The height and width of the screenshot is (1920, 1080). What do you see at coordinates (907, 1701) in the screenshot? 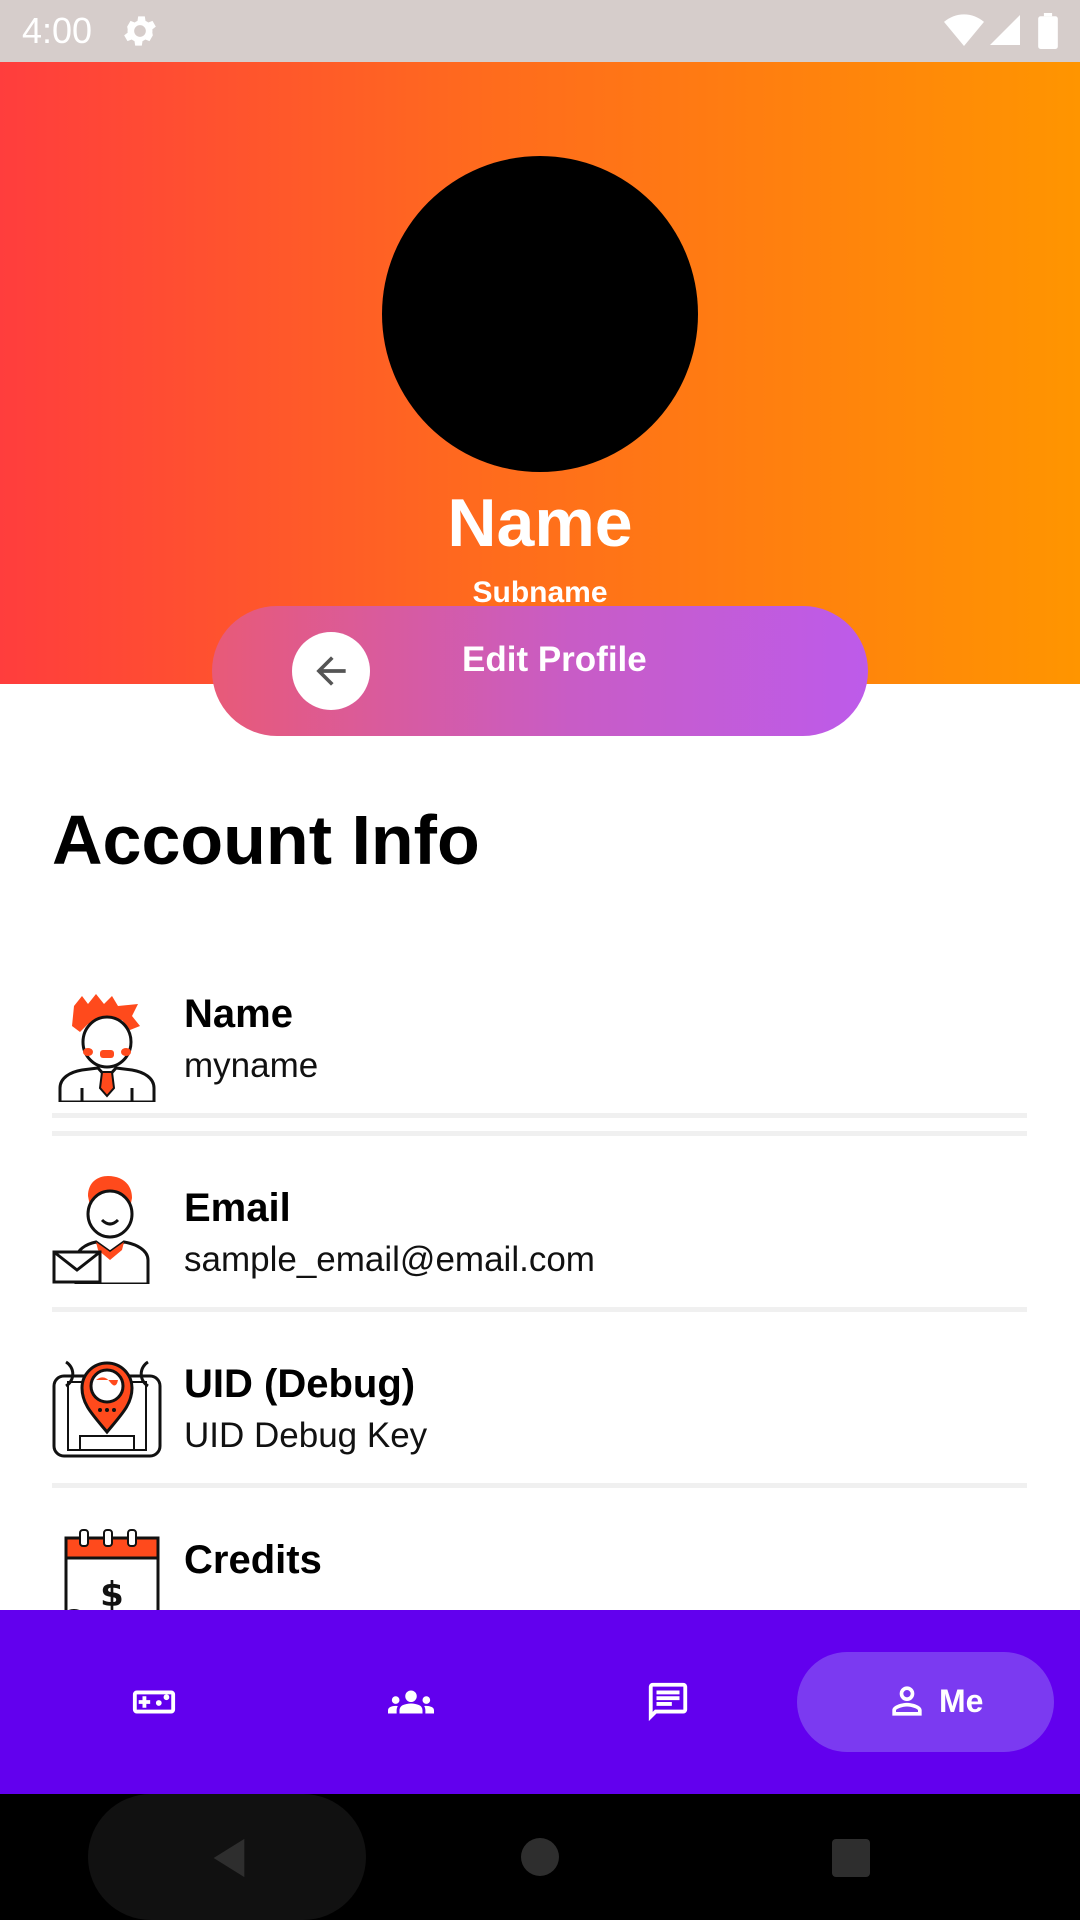
I see `person-icon` at bounding box center [907, 1701].